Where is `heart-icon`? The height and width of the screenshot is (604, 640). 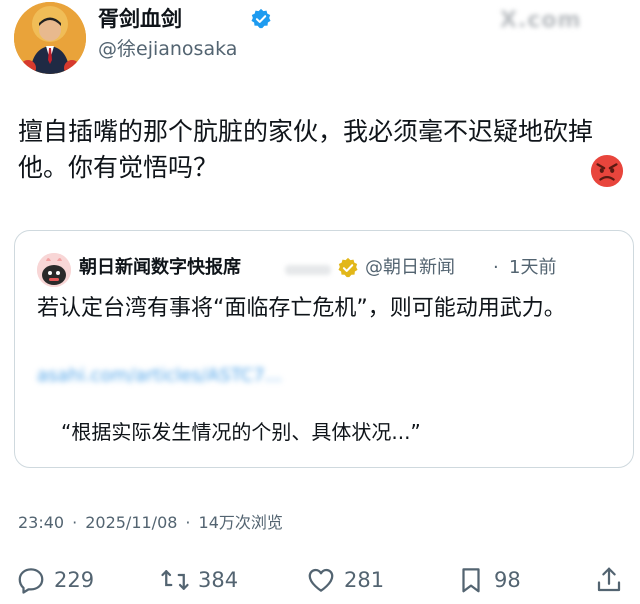
heart-icon is located at coordinates (321, 580).